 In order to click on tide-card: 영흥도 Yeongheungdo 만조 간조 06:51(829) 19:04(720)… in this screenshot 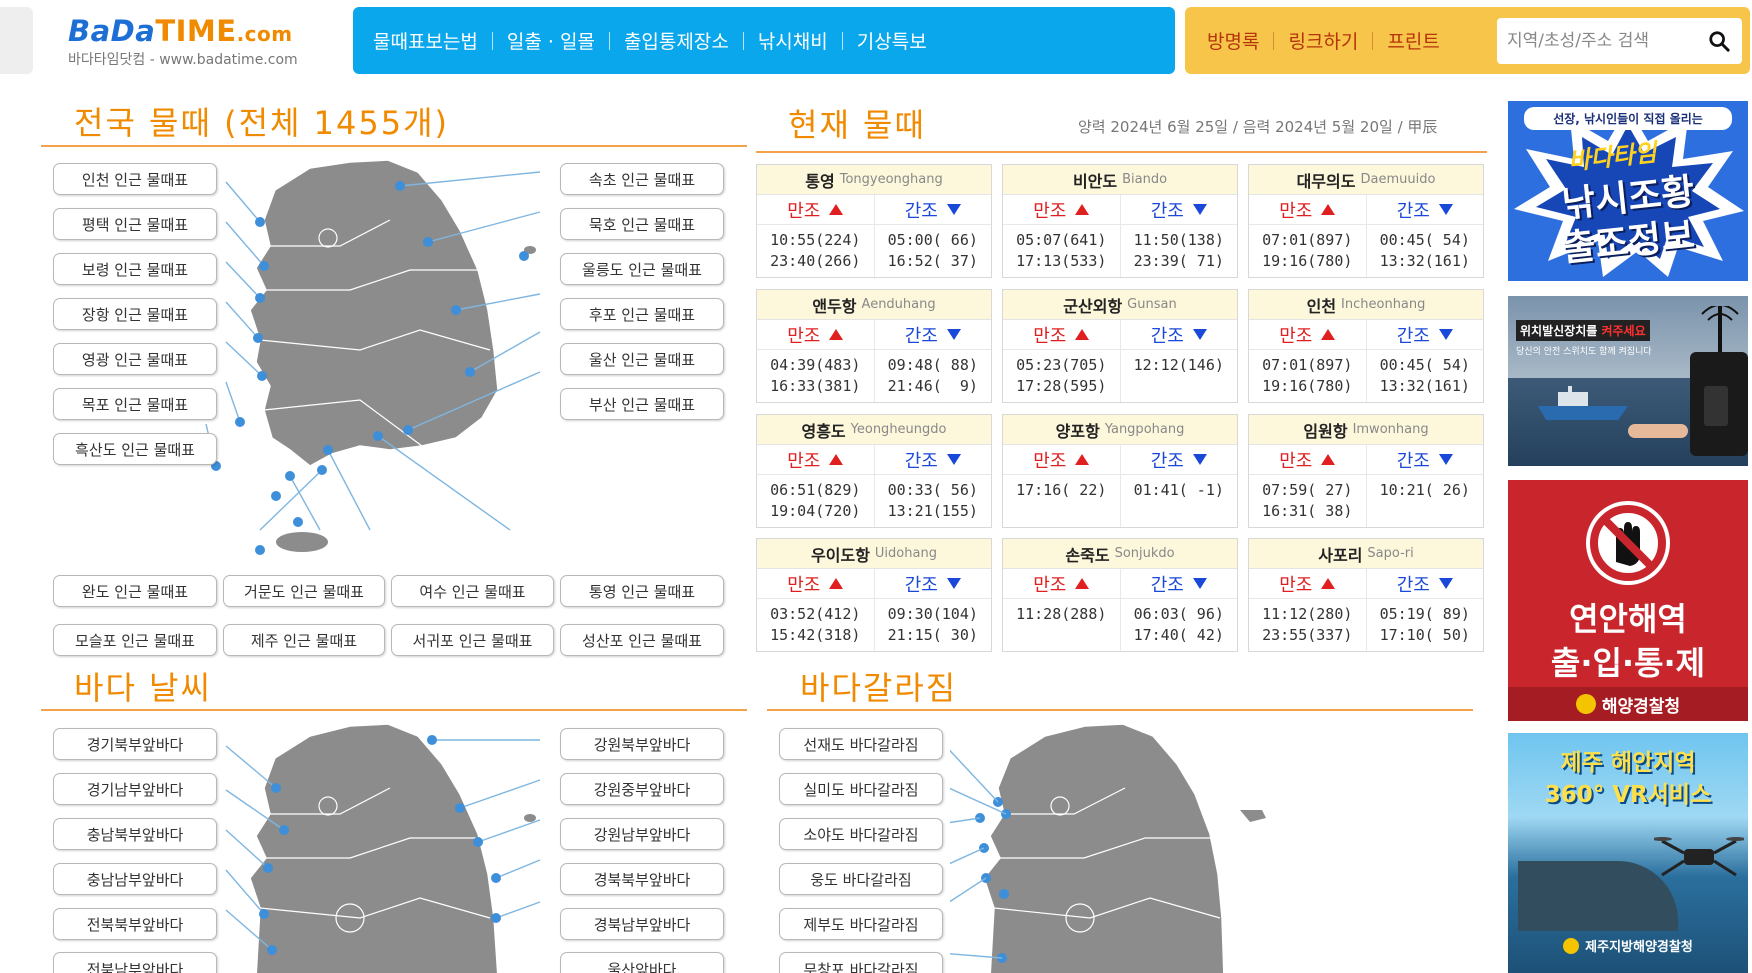, I will do `click(874, 471)`.